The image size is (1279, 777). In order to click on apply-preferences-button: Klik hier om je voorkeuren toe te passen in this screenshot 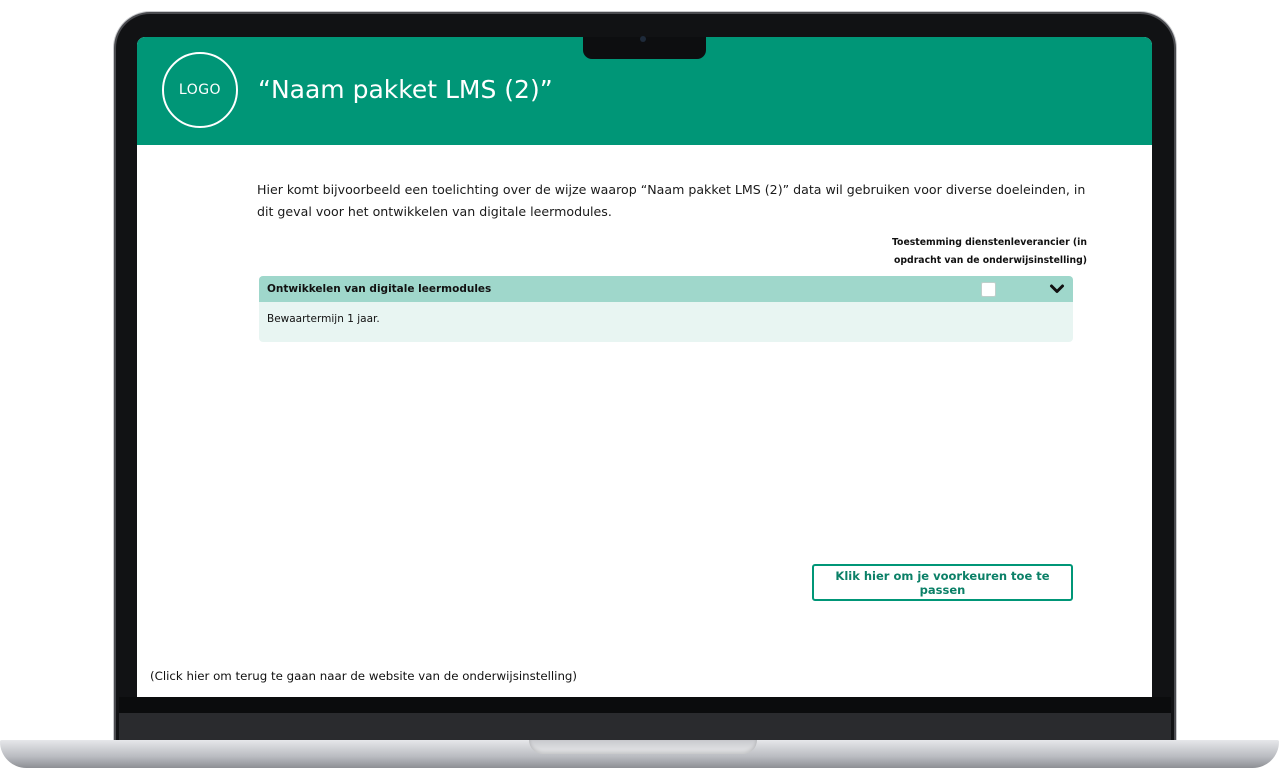, I will do `click(942, 582)`.